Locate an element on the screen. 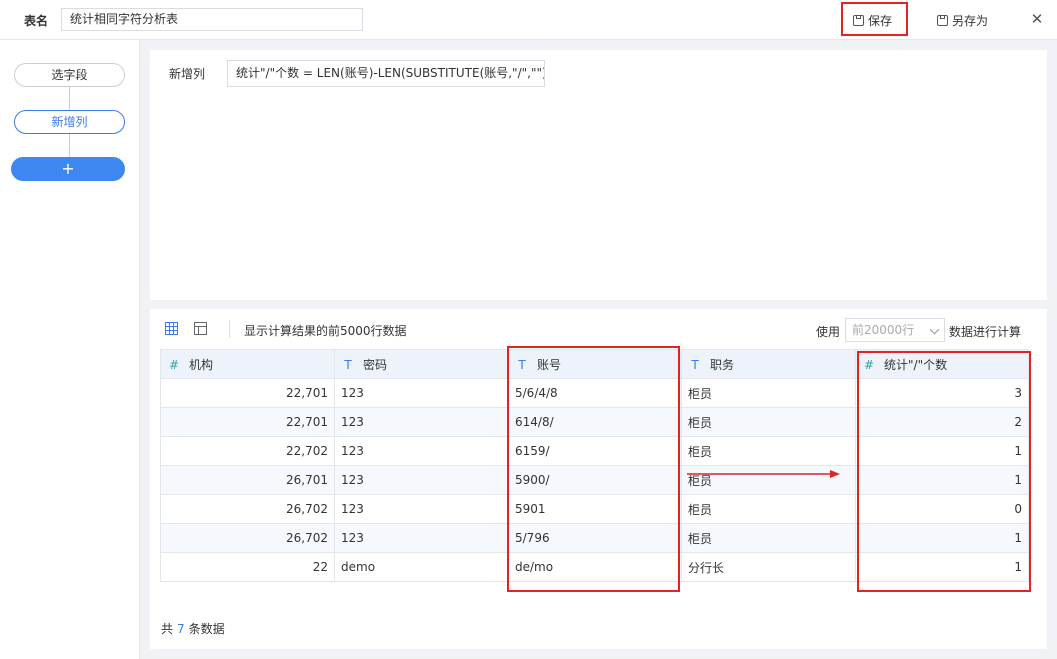  node-select-fields: 选字段 is located at coordinates (69, 75).